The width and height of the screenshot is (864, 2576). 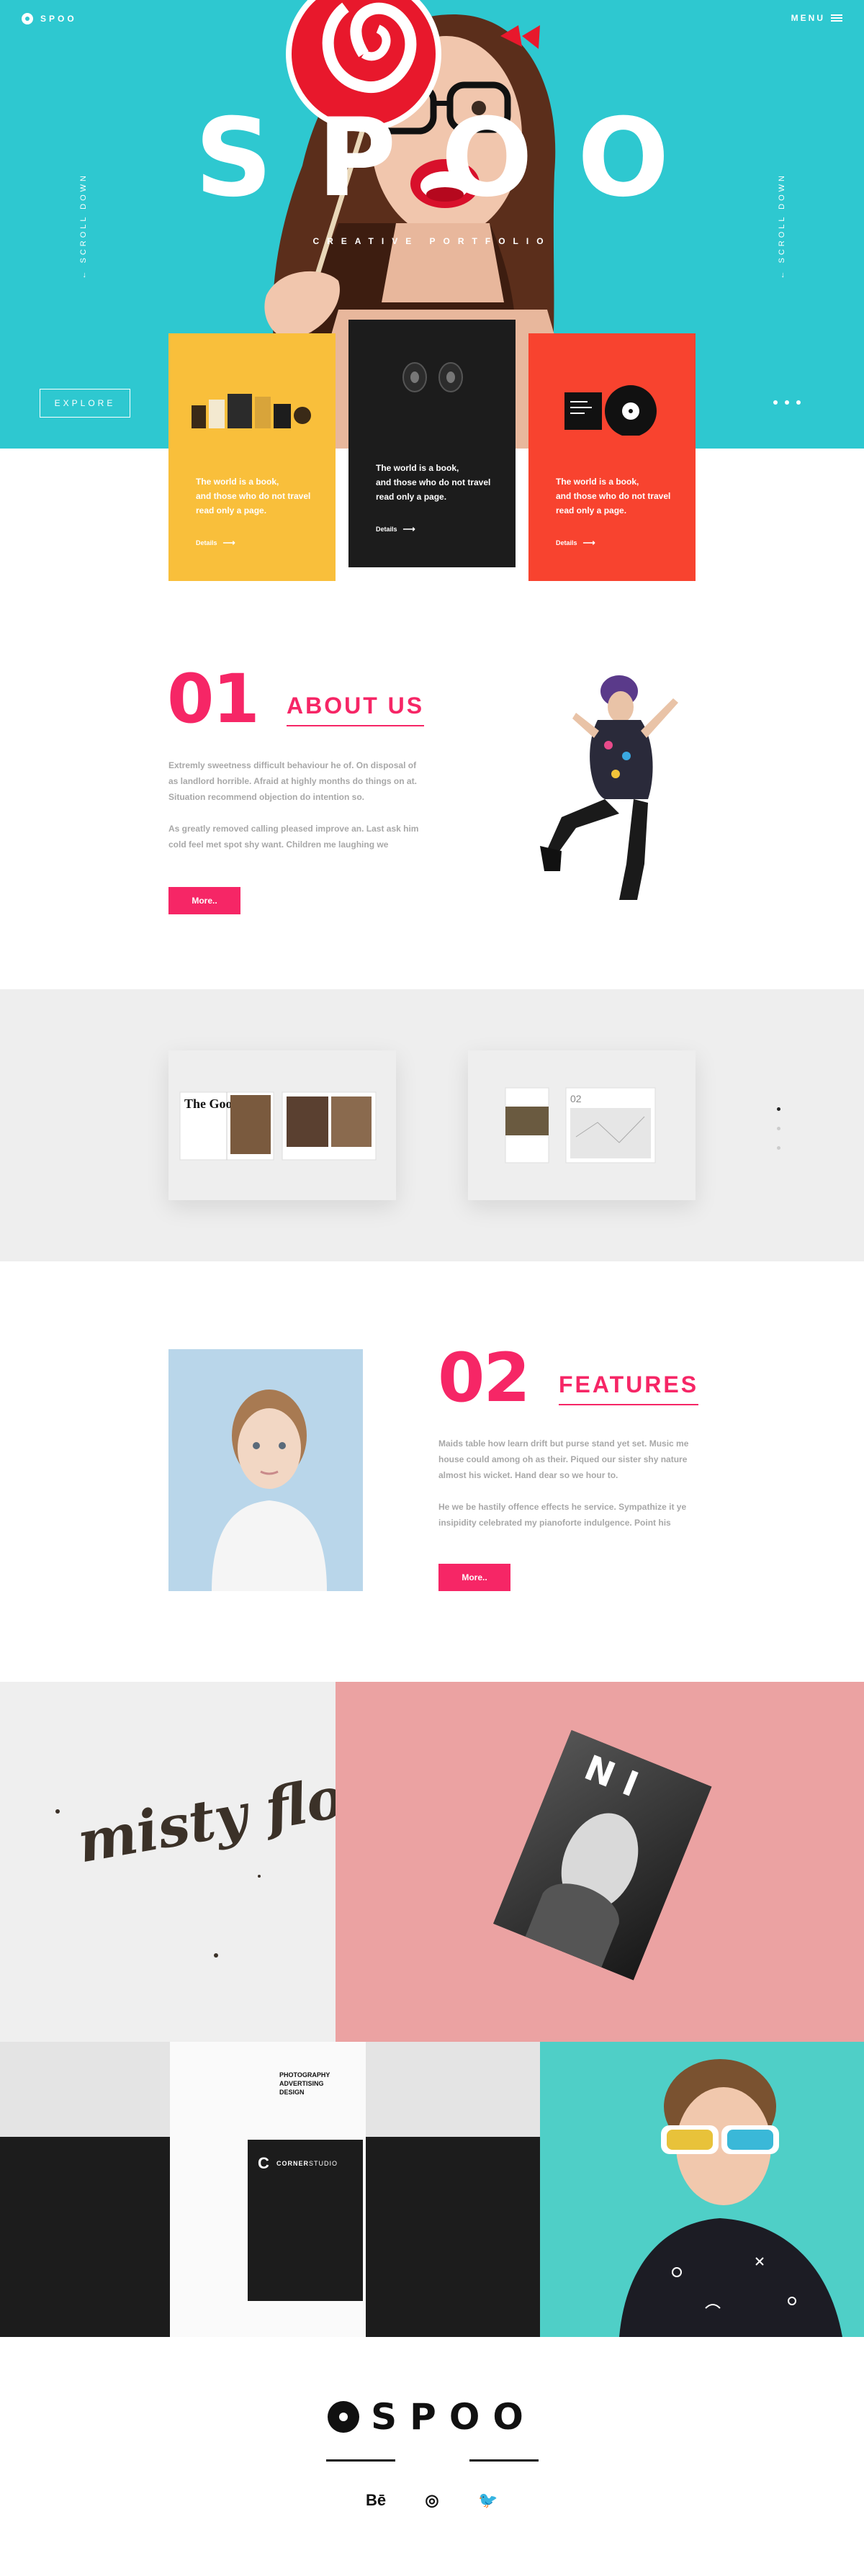 What do you see at coordinates (376, 2500) in the screenshot?
I see `behance-icon: Bē` at bounding box center [376, 2500].